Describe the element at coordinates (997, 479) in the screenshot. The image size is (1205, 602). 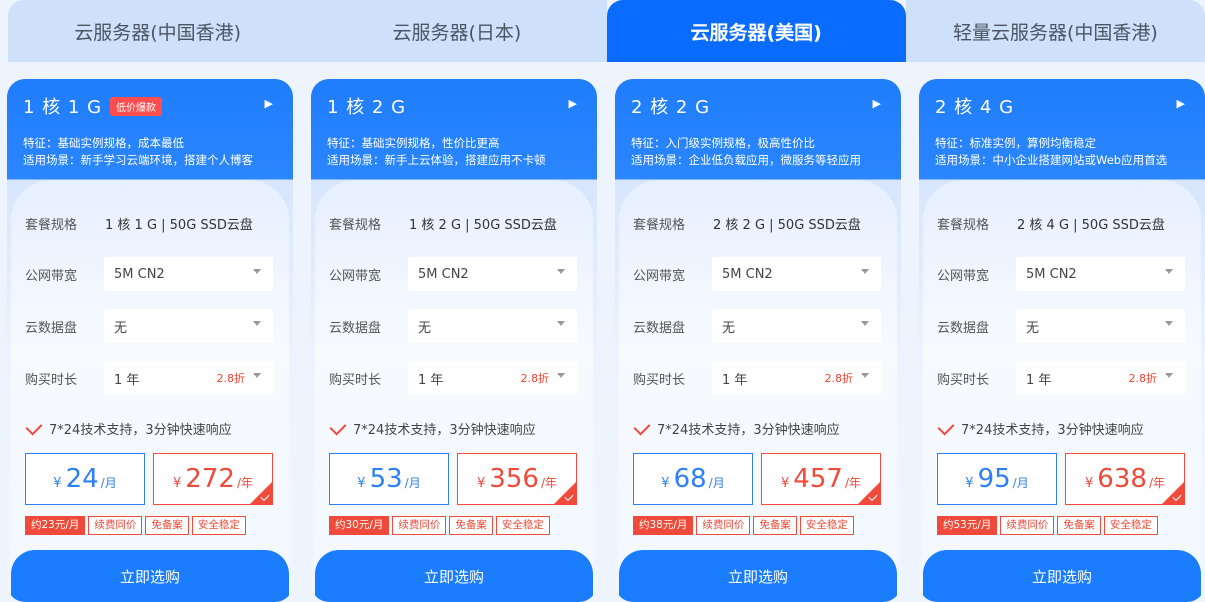
I see `monthly-price-option: ¥ 95 /月` at that location.